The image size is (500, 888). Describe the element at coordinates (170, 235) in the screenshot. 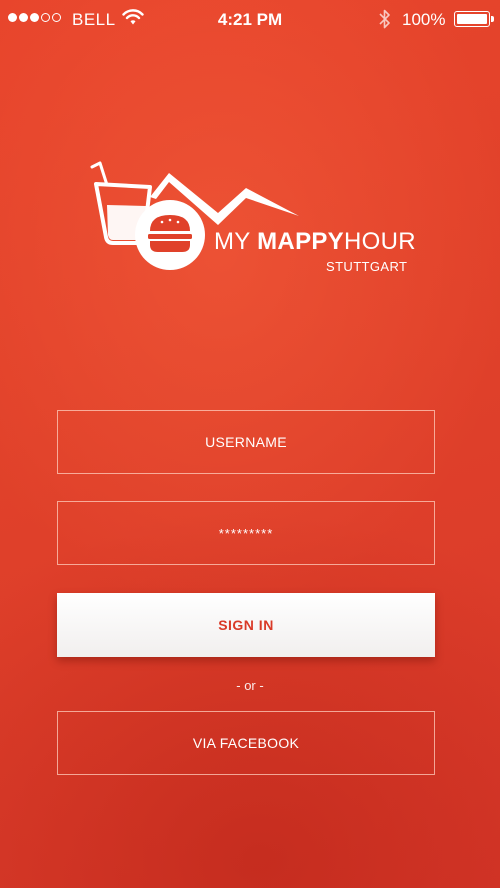

I see `burger-icon` at that location.